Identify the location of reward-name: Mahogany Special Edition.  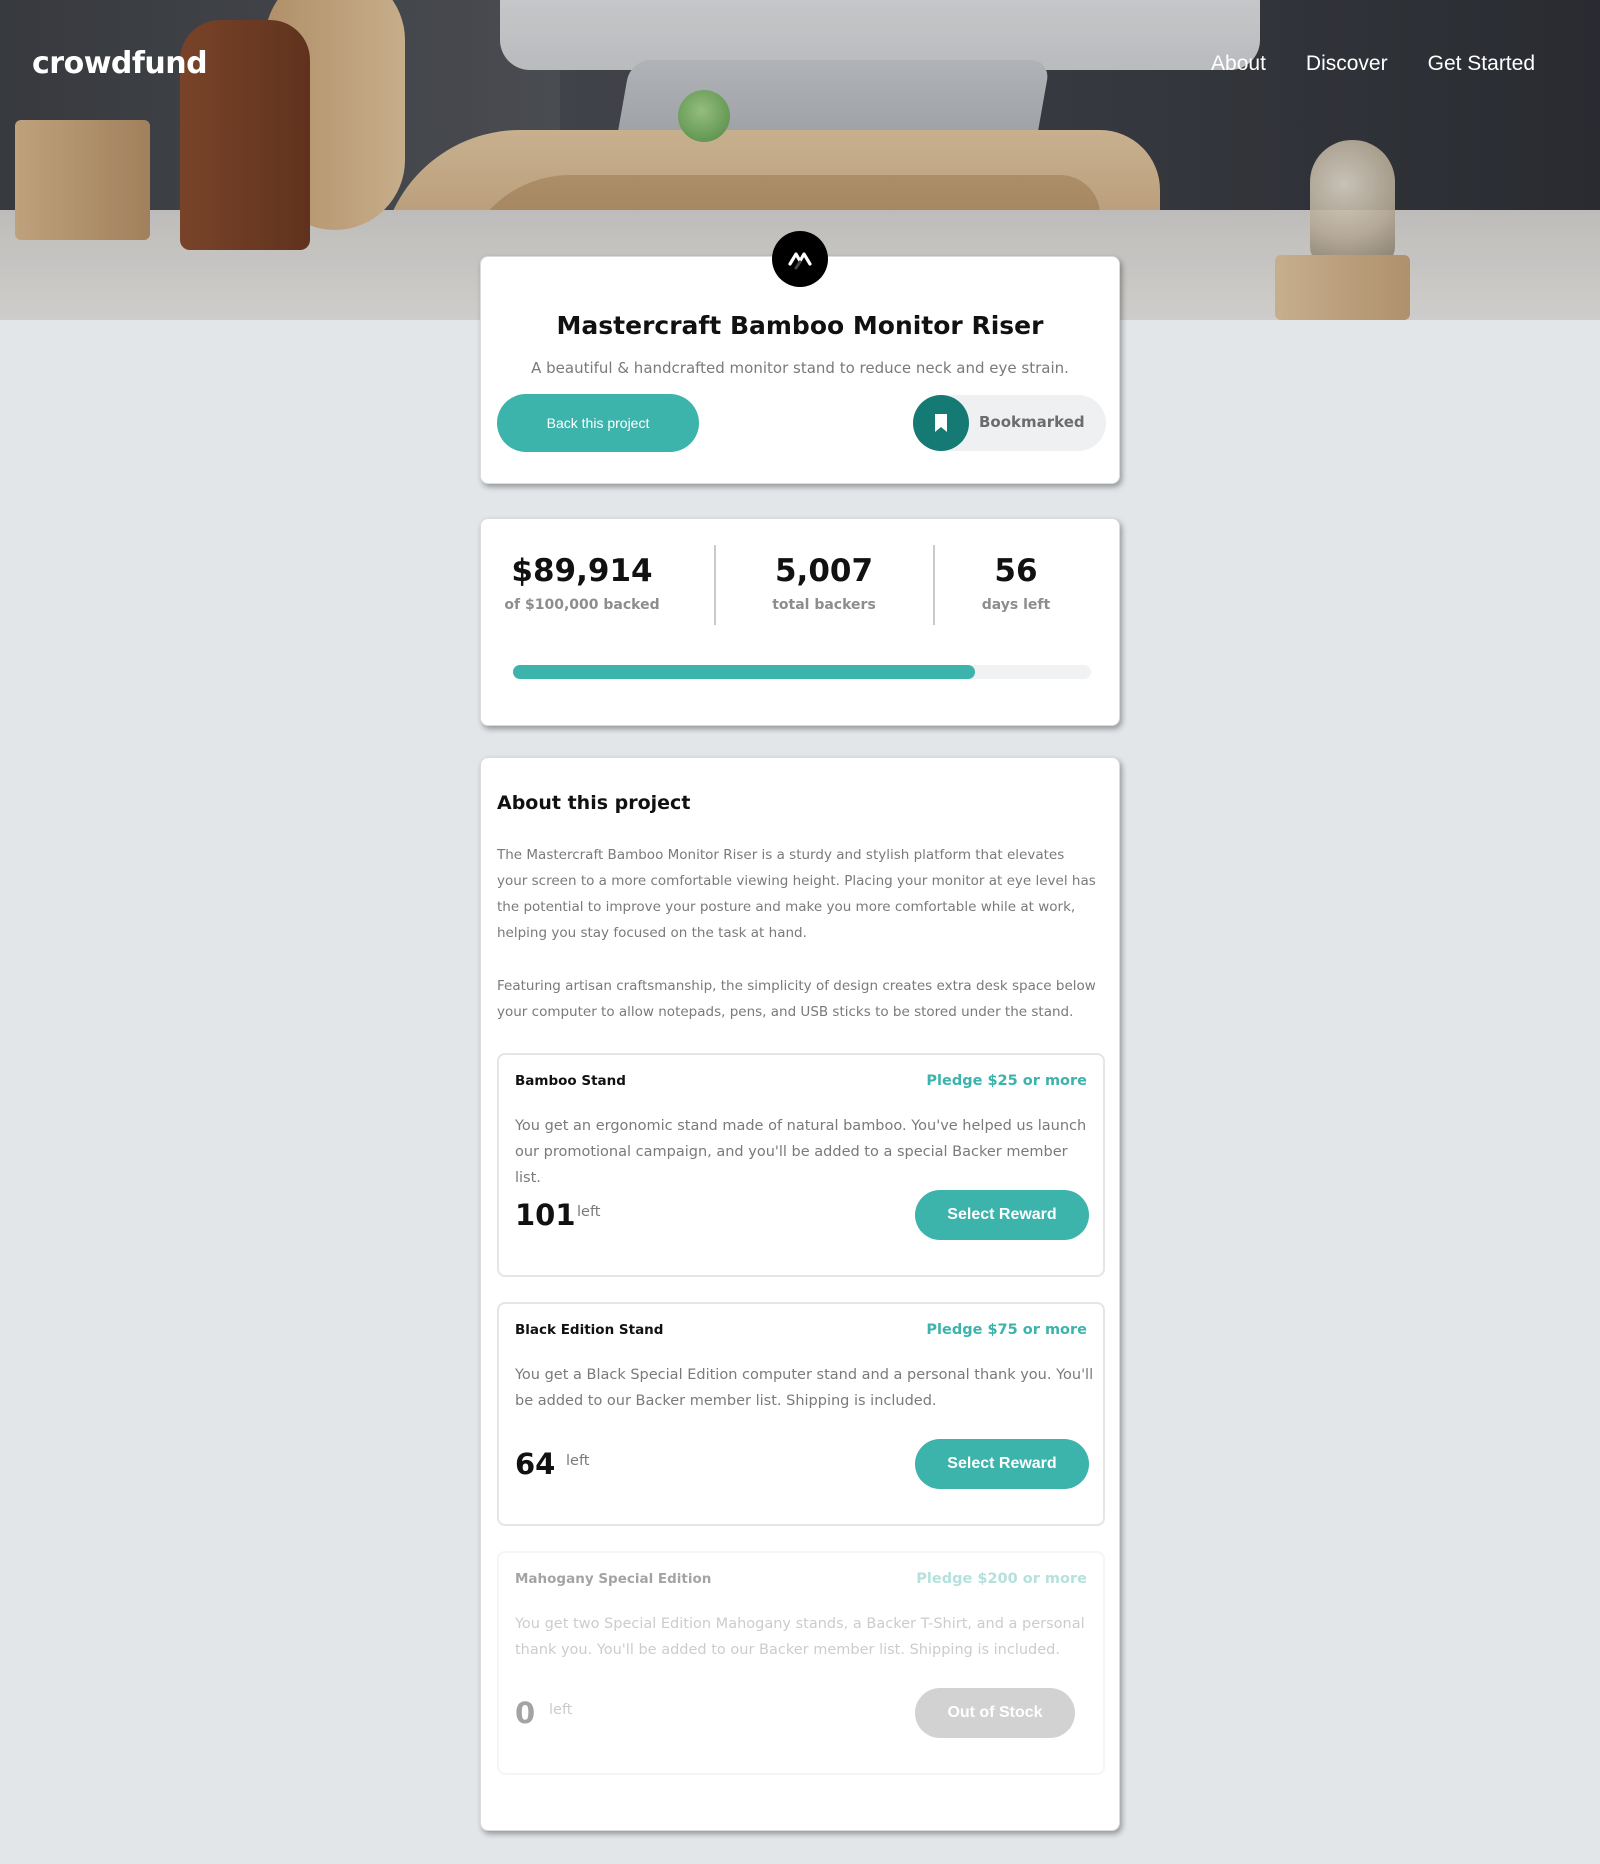
(613, 1579).